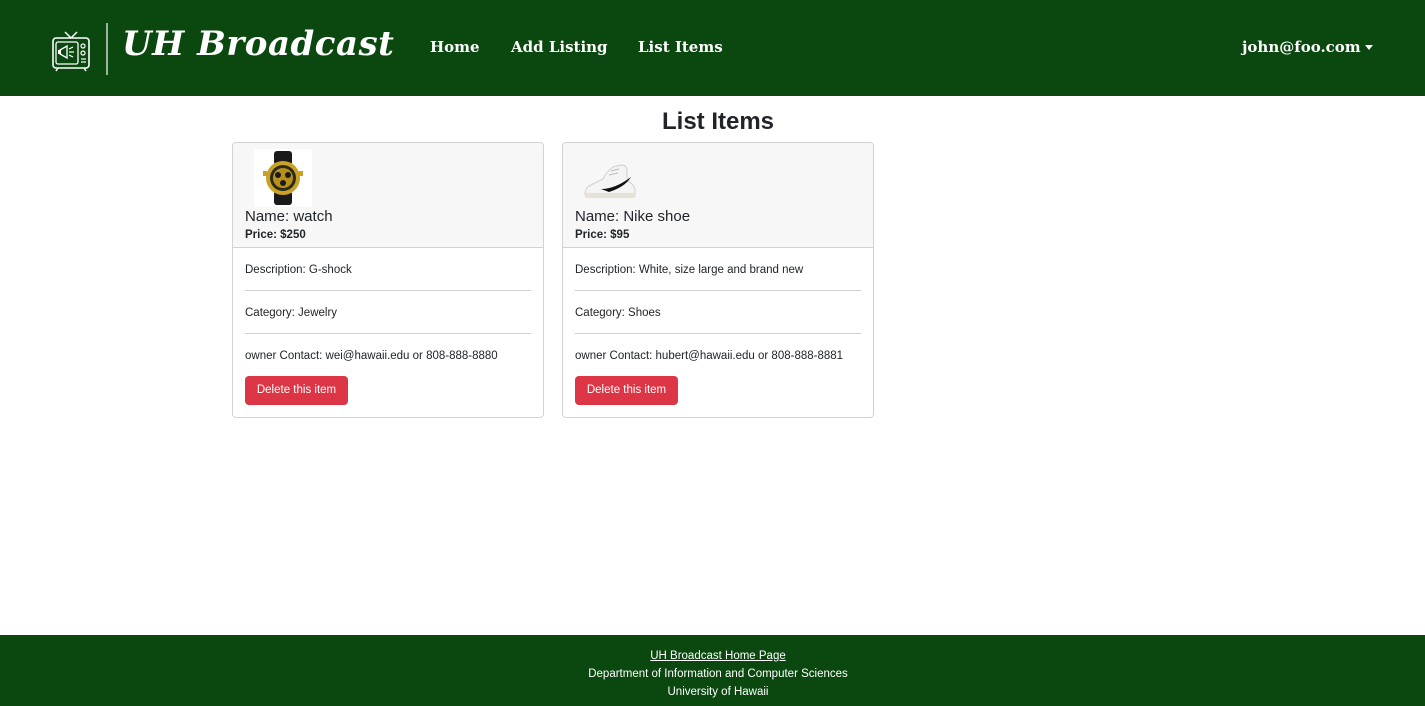  I want to click on shoe-image, so click(610, 181).